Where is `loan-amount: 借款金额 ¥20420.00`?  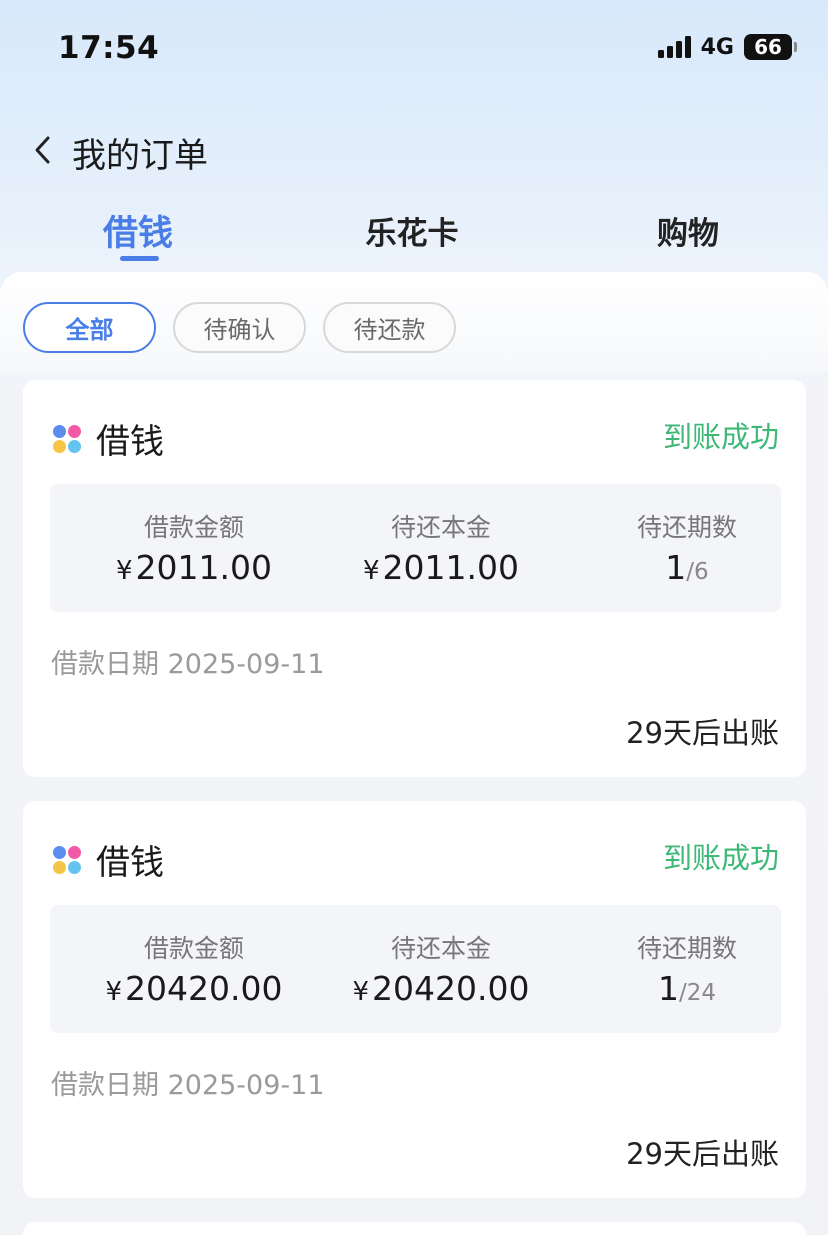 loan-amount: 借款金额 ¥20420.00 is located at coordinates (194, 973).